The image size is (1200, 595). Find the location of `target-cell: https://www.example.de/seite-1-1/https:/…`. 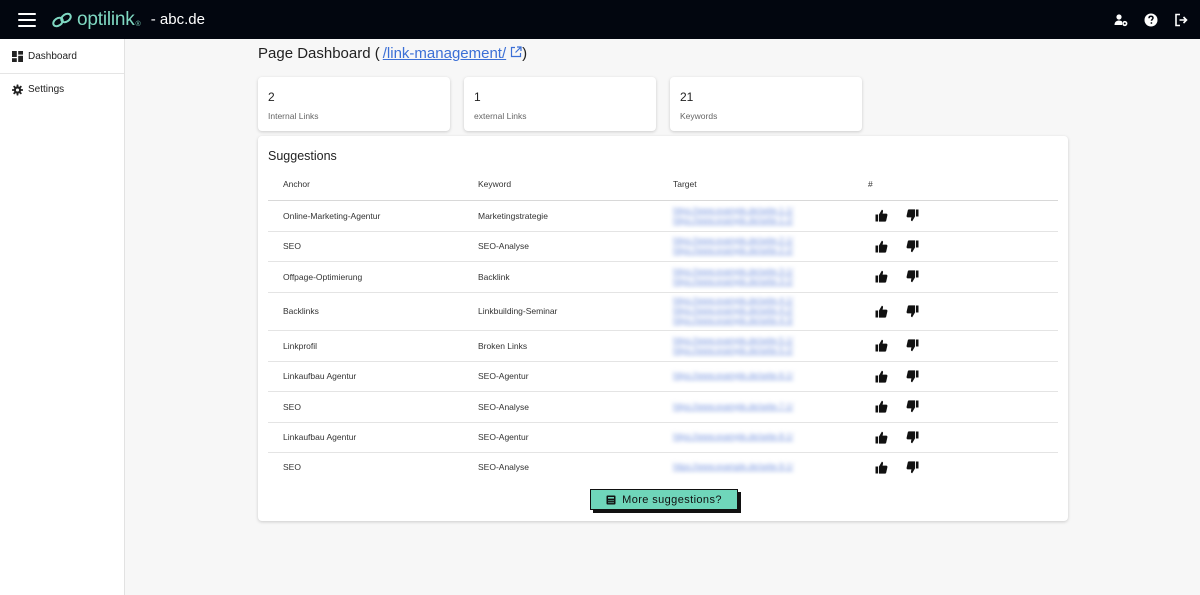

target-cell: https://www.example.de/seite-1-1/https:/… is located at coordinates (755, 216).